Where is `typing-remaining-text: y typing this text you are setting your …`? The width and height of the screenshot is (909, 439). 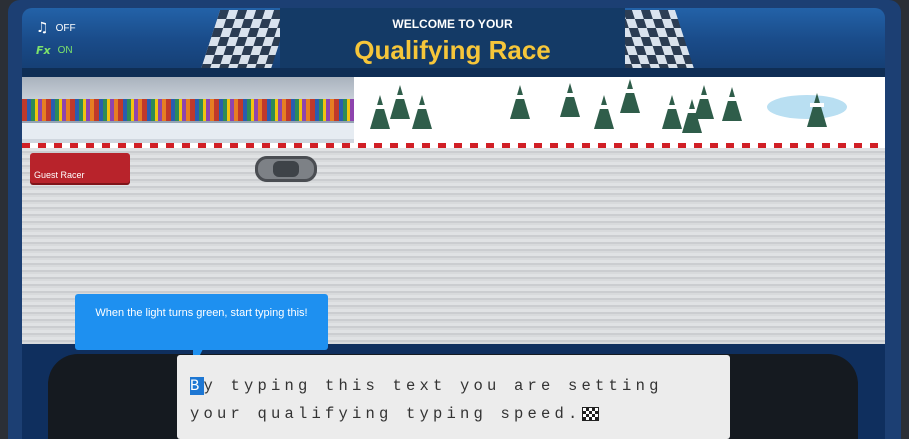 typing-remaining-text: y typing this text you are setting your … is located at coordinates (433, 400).